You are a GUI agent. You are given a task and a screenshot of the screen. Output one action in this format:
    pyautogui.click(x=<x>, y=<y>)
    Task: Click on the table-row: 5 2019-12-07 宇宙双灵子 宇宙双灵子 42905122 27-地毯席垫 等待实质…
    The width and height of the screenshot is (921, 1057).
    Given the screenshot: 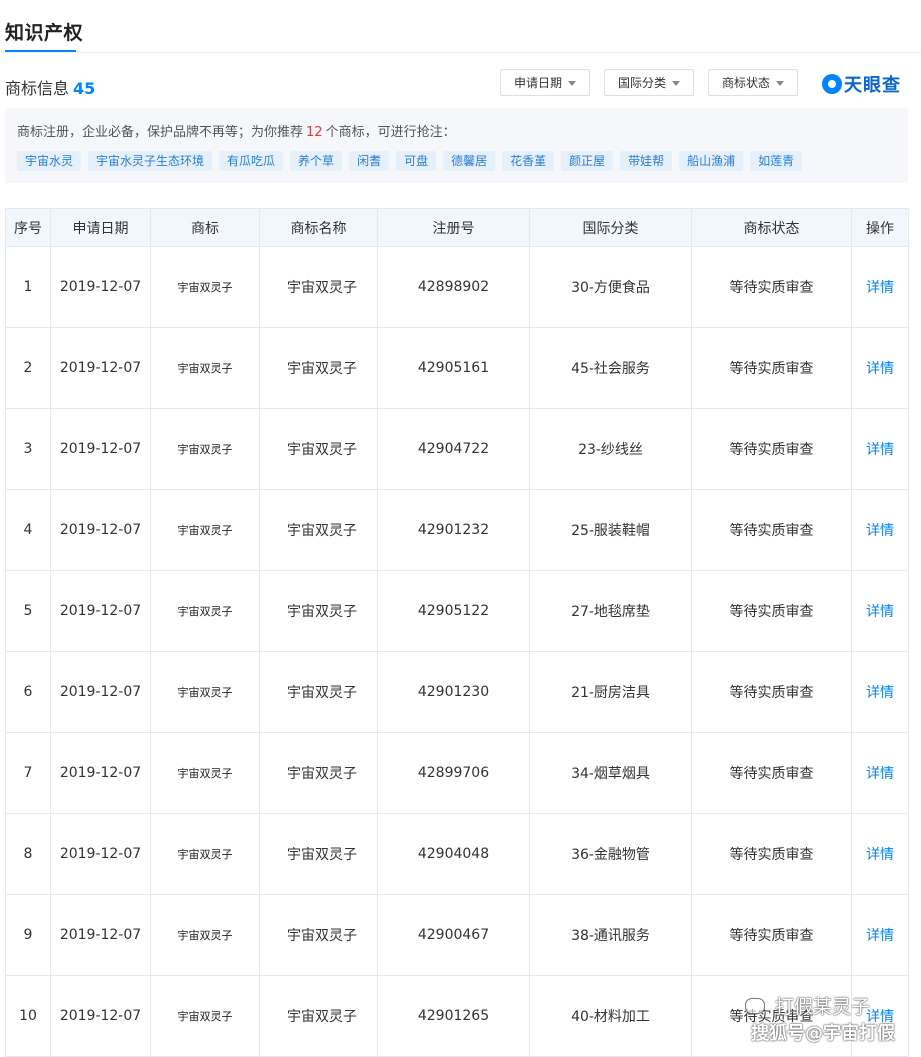 What is the action you would take?
    pyautogui.click(x=457, y=611)
    